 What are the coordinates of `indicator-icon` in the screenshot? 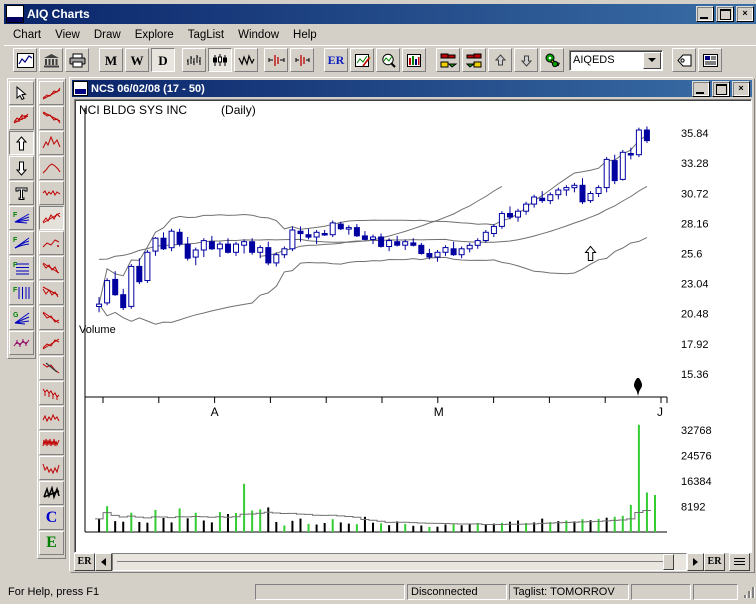 It's located at (414, 60).